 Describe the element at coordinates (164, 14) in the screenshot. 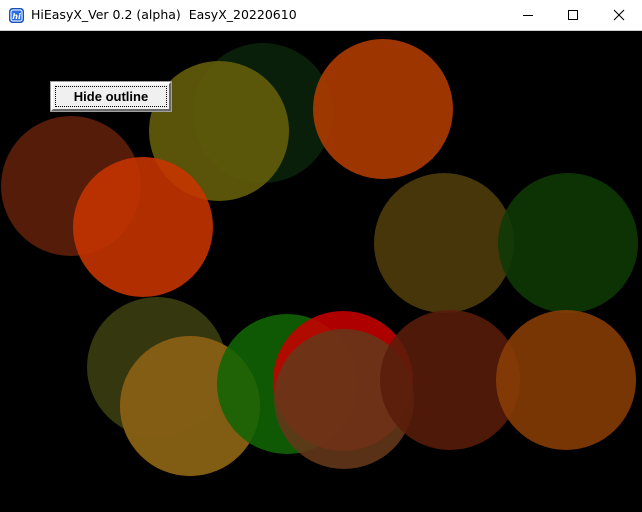

I see `window-title: HiEasyX_Ver 0.2 (alpha) EasyX_20220610` at that location.